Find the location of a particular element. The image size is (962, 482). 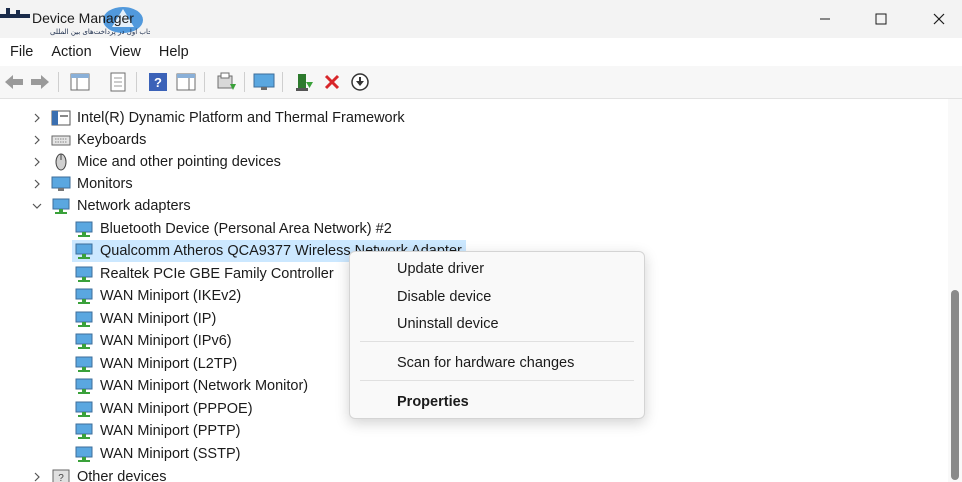

properties-pane-icon is located at coordinates (80, 82).